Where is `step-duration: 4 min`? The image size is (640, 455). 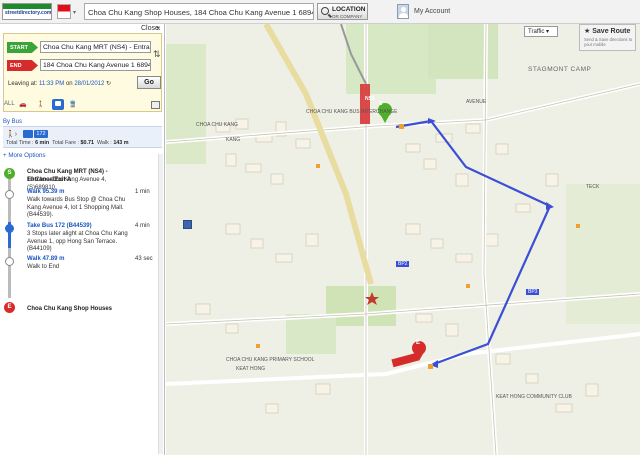
step-duration: 4 min is located at coordinates (142, 226).